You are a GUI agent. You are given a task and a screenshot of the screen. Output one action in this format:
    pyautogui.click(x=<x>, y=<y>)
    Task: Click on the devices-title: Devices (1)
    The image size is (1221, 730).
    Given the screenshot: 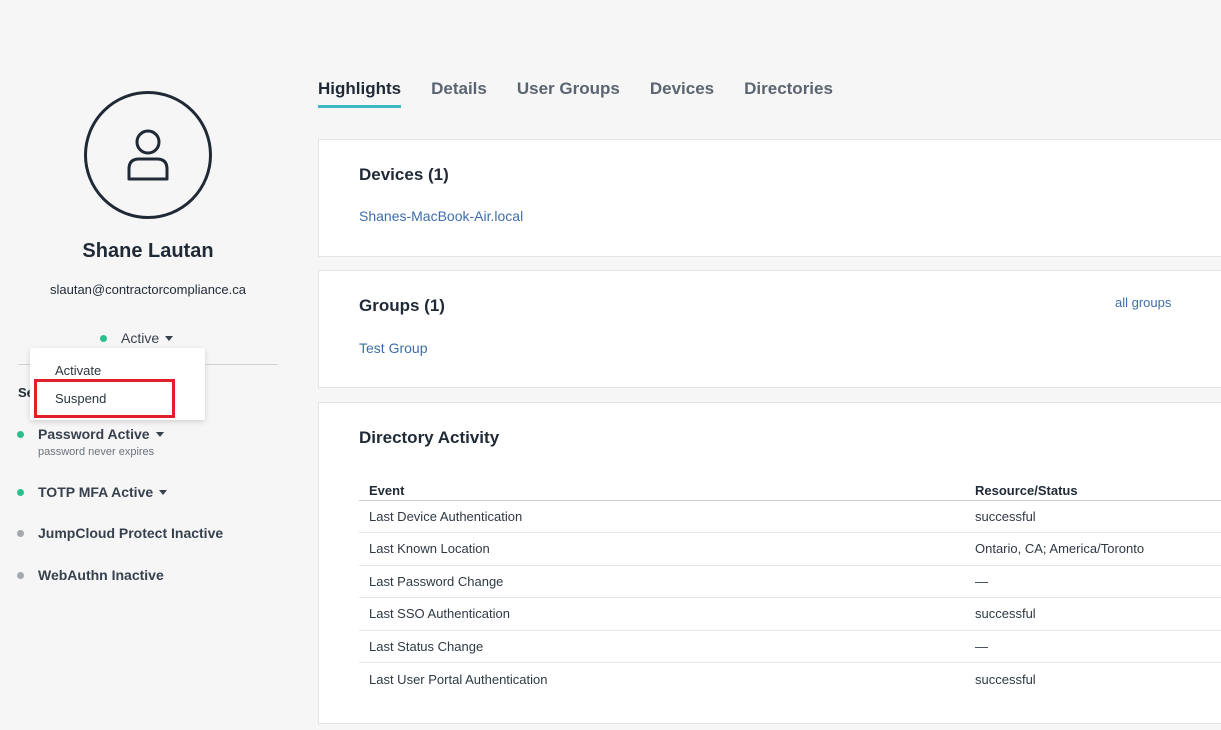 What is the action you would take?
    pyautogui.click(x=404, y=174)
    